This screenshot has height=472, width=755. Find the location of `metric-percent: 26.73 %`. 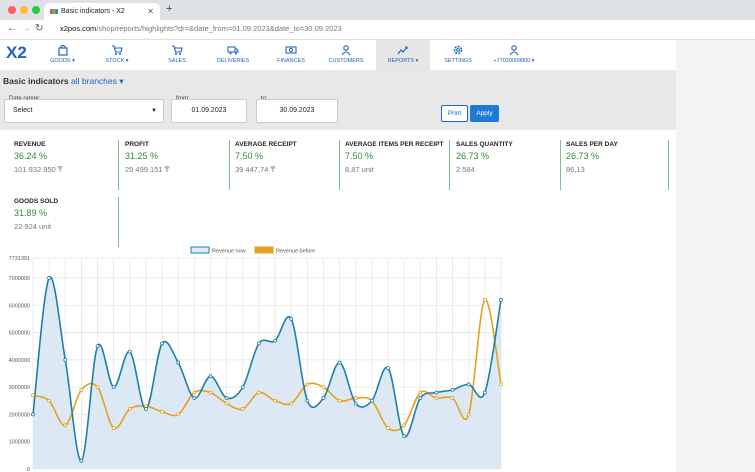

metric-percent: 26.73 % is located at coordinates (473, 156).